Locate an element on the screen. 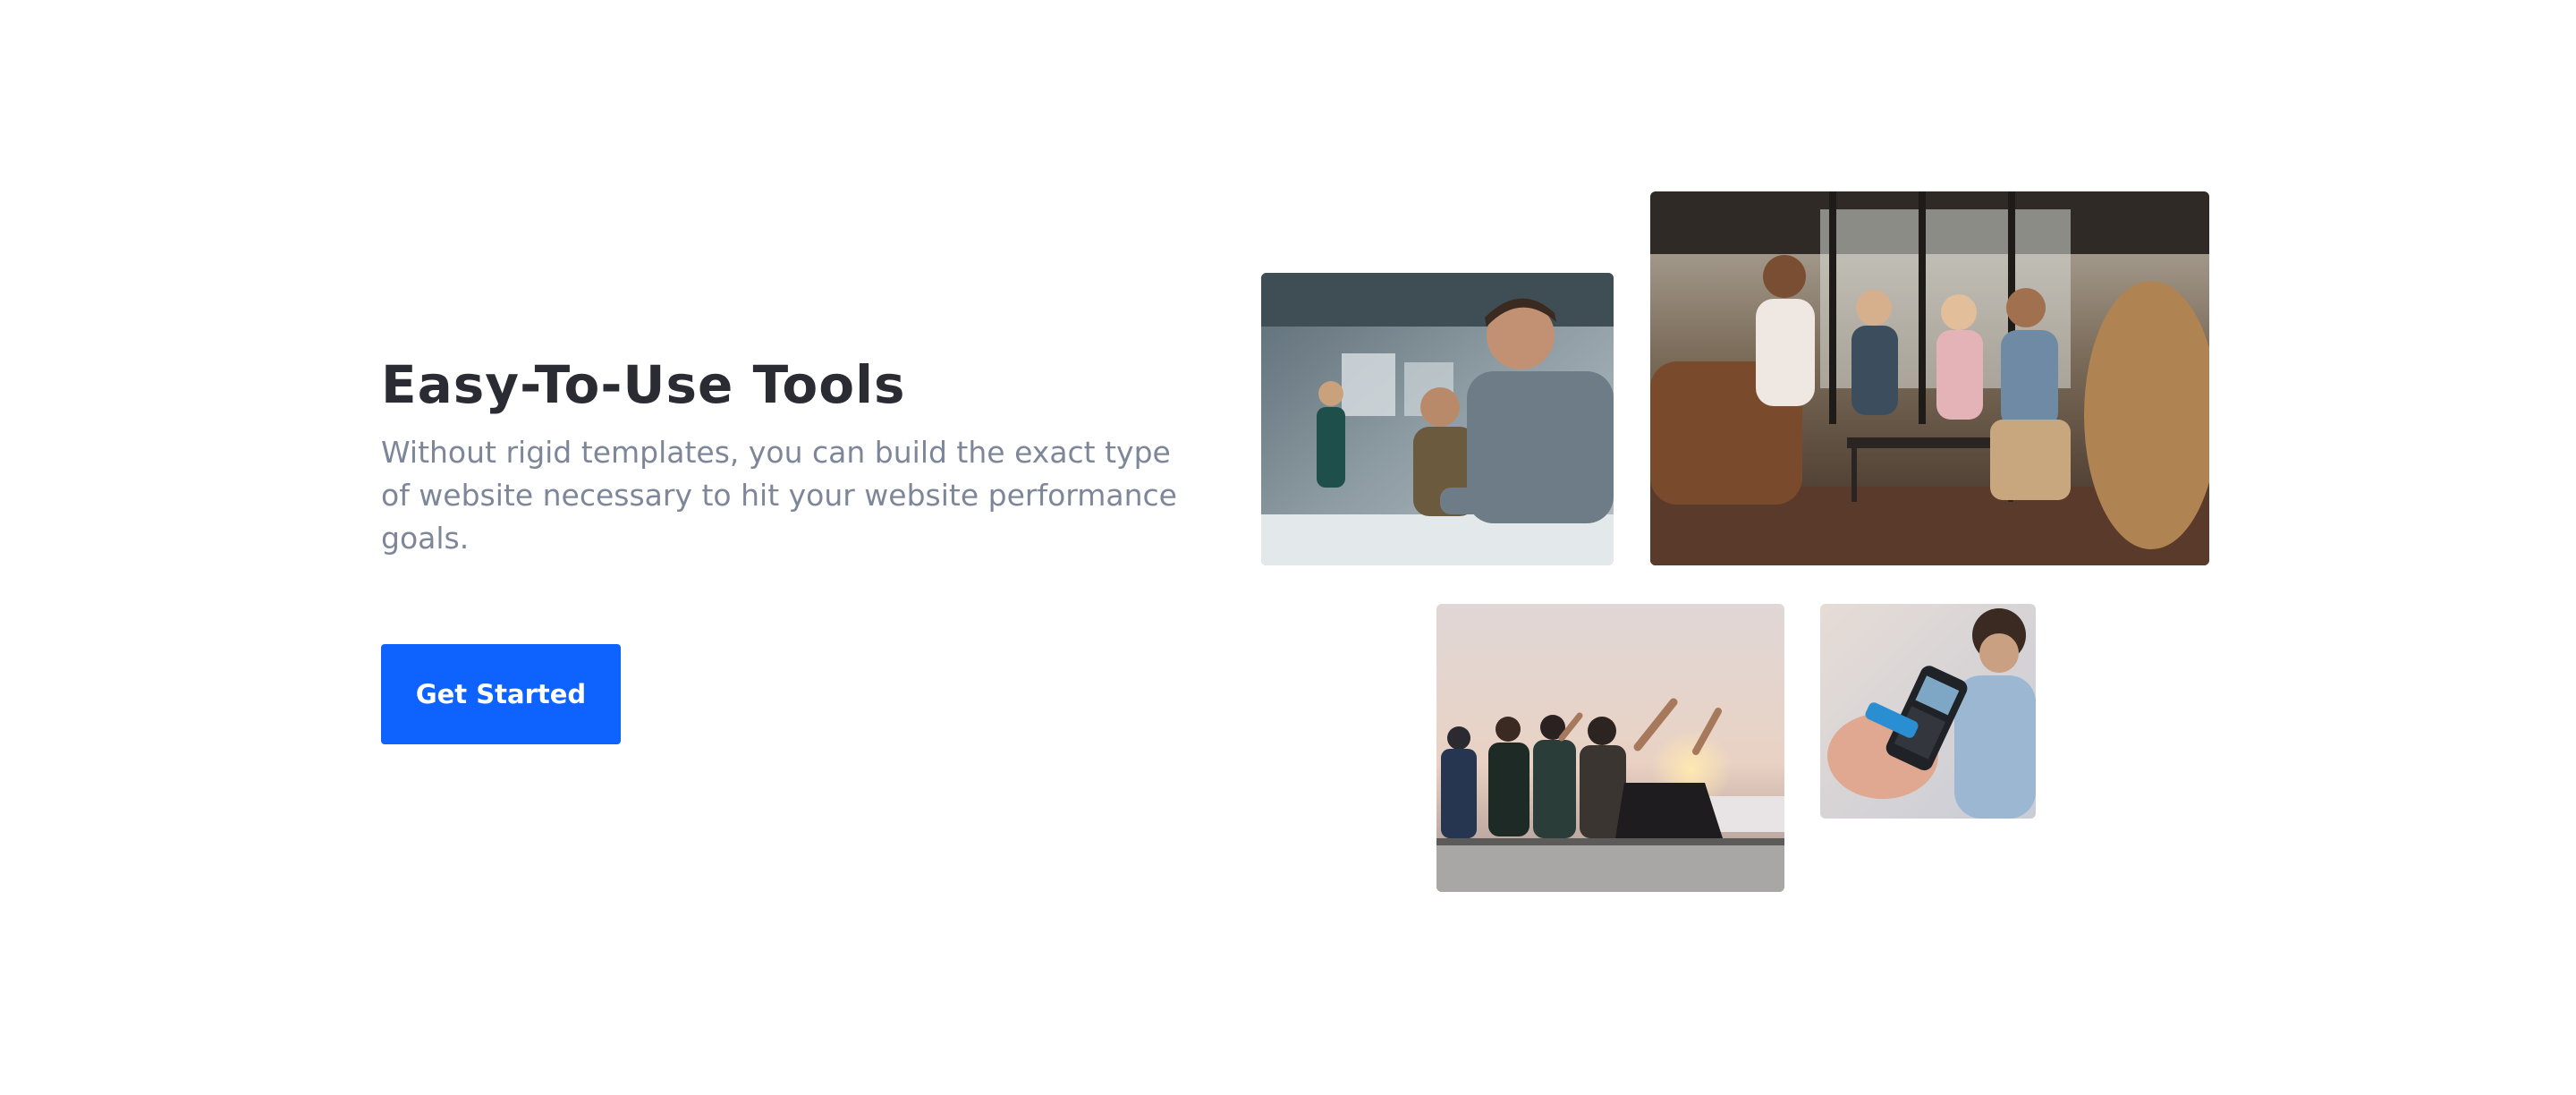 This screenshot has height=1095, width=2576. friends-rooftop-sunset-photo is located at coordinates (1610, 748).